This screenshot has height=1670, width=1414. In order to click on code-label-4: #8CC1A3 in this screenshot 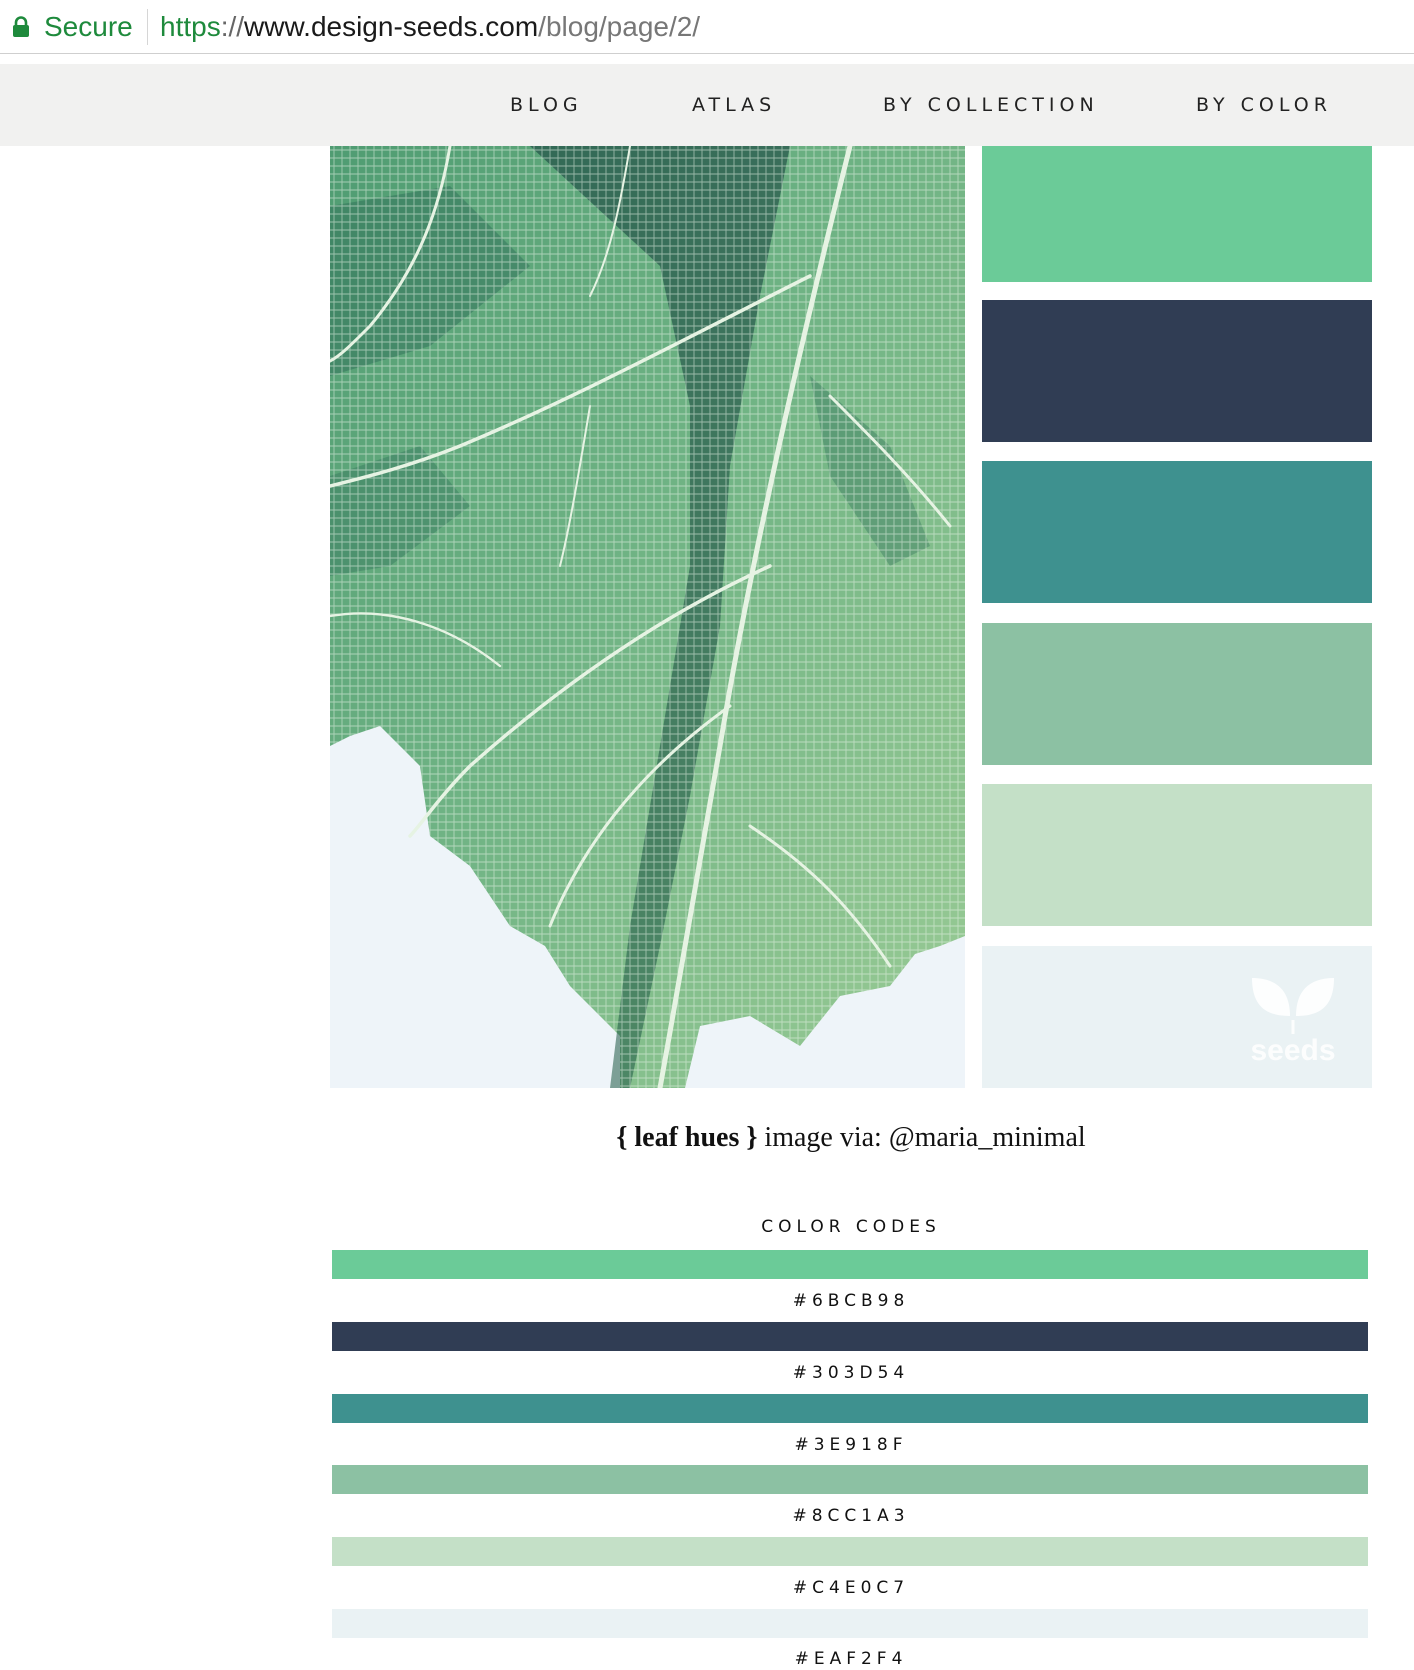, I will do `click(851, 1516)`.